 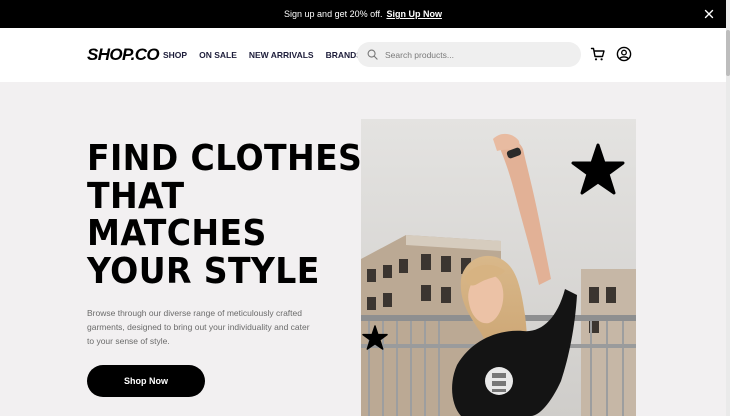 What do you see at coordinates (175, 55) in the screenshot?
I see `nav-shop: SHOP` at bounding box center [175, 55].